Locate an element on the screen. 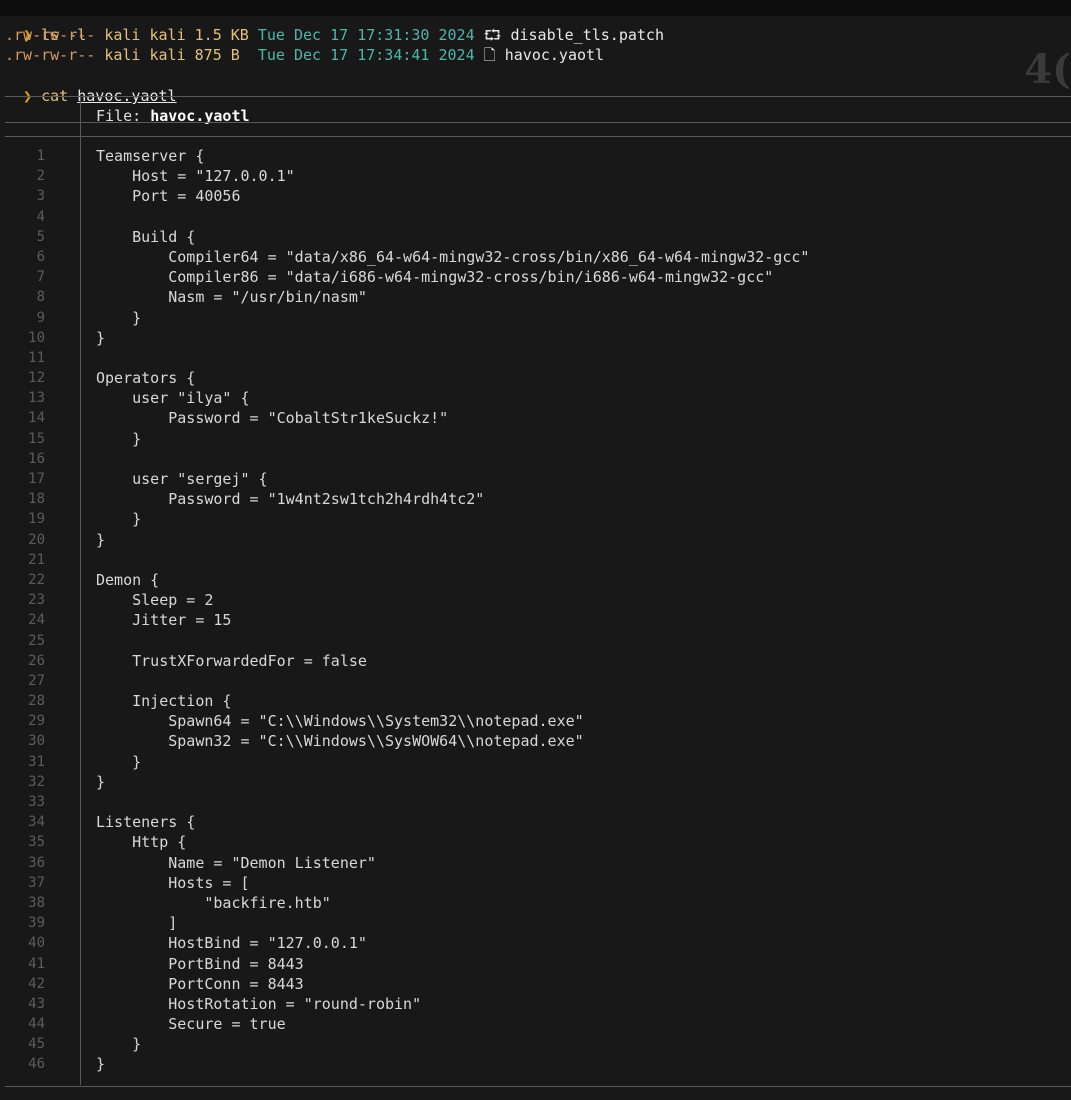 The width and height of the screenshot is (1071, 1100). line-number: 23 is located at coordinates (36, 600).